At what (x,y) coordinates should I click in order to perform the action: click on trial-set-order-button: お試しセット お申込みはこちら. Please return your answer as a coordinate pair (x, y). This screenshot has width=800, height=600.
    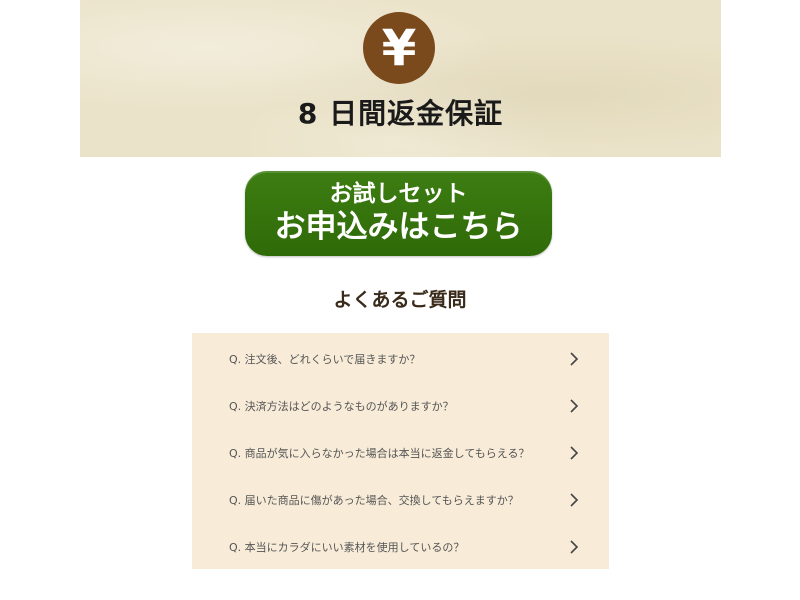
    Looking at the image, I should click on (398, 213).